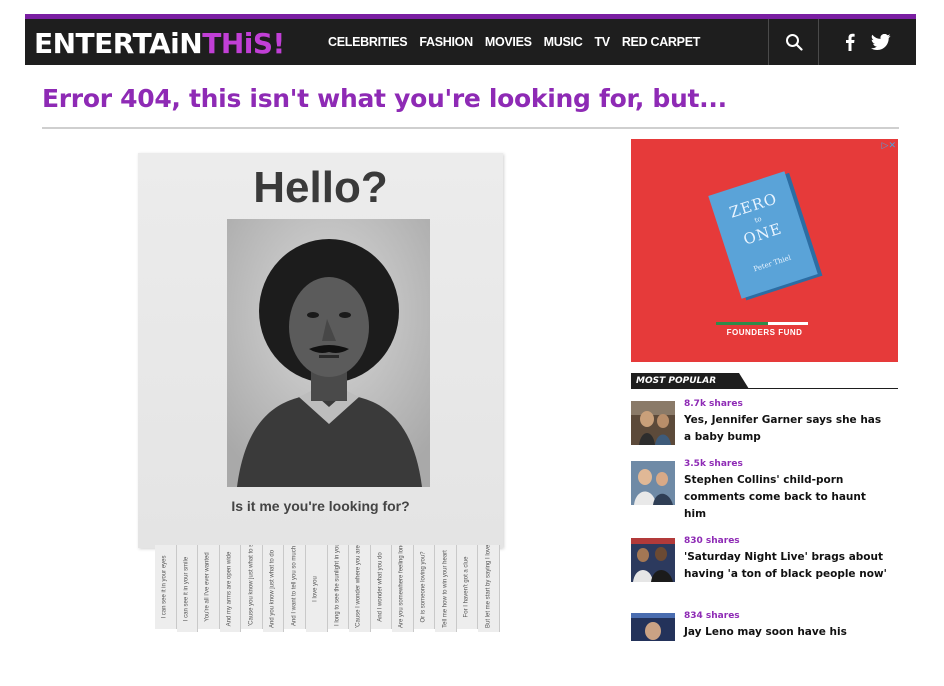 This screenshot has width=944, height=686. I want to click on tear-tab: I love you, so click(316, 588).